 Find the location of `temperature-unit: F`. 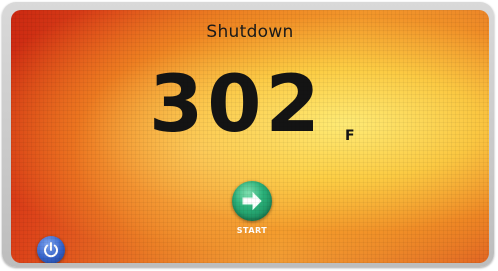

temperature-unit: F is located at coordinates (350, 136).